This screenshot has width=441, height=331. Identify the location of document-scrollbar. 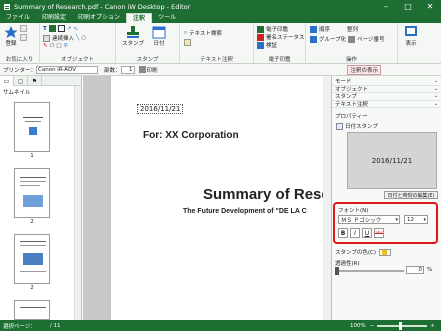
(327, 198).